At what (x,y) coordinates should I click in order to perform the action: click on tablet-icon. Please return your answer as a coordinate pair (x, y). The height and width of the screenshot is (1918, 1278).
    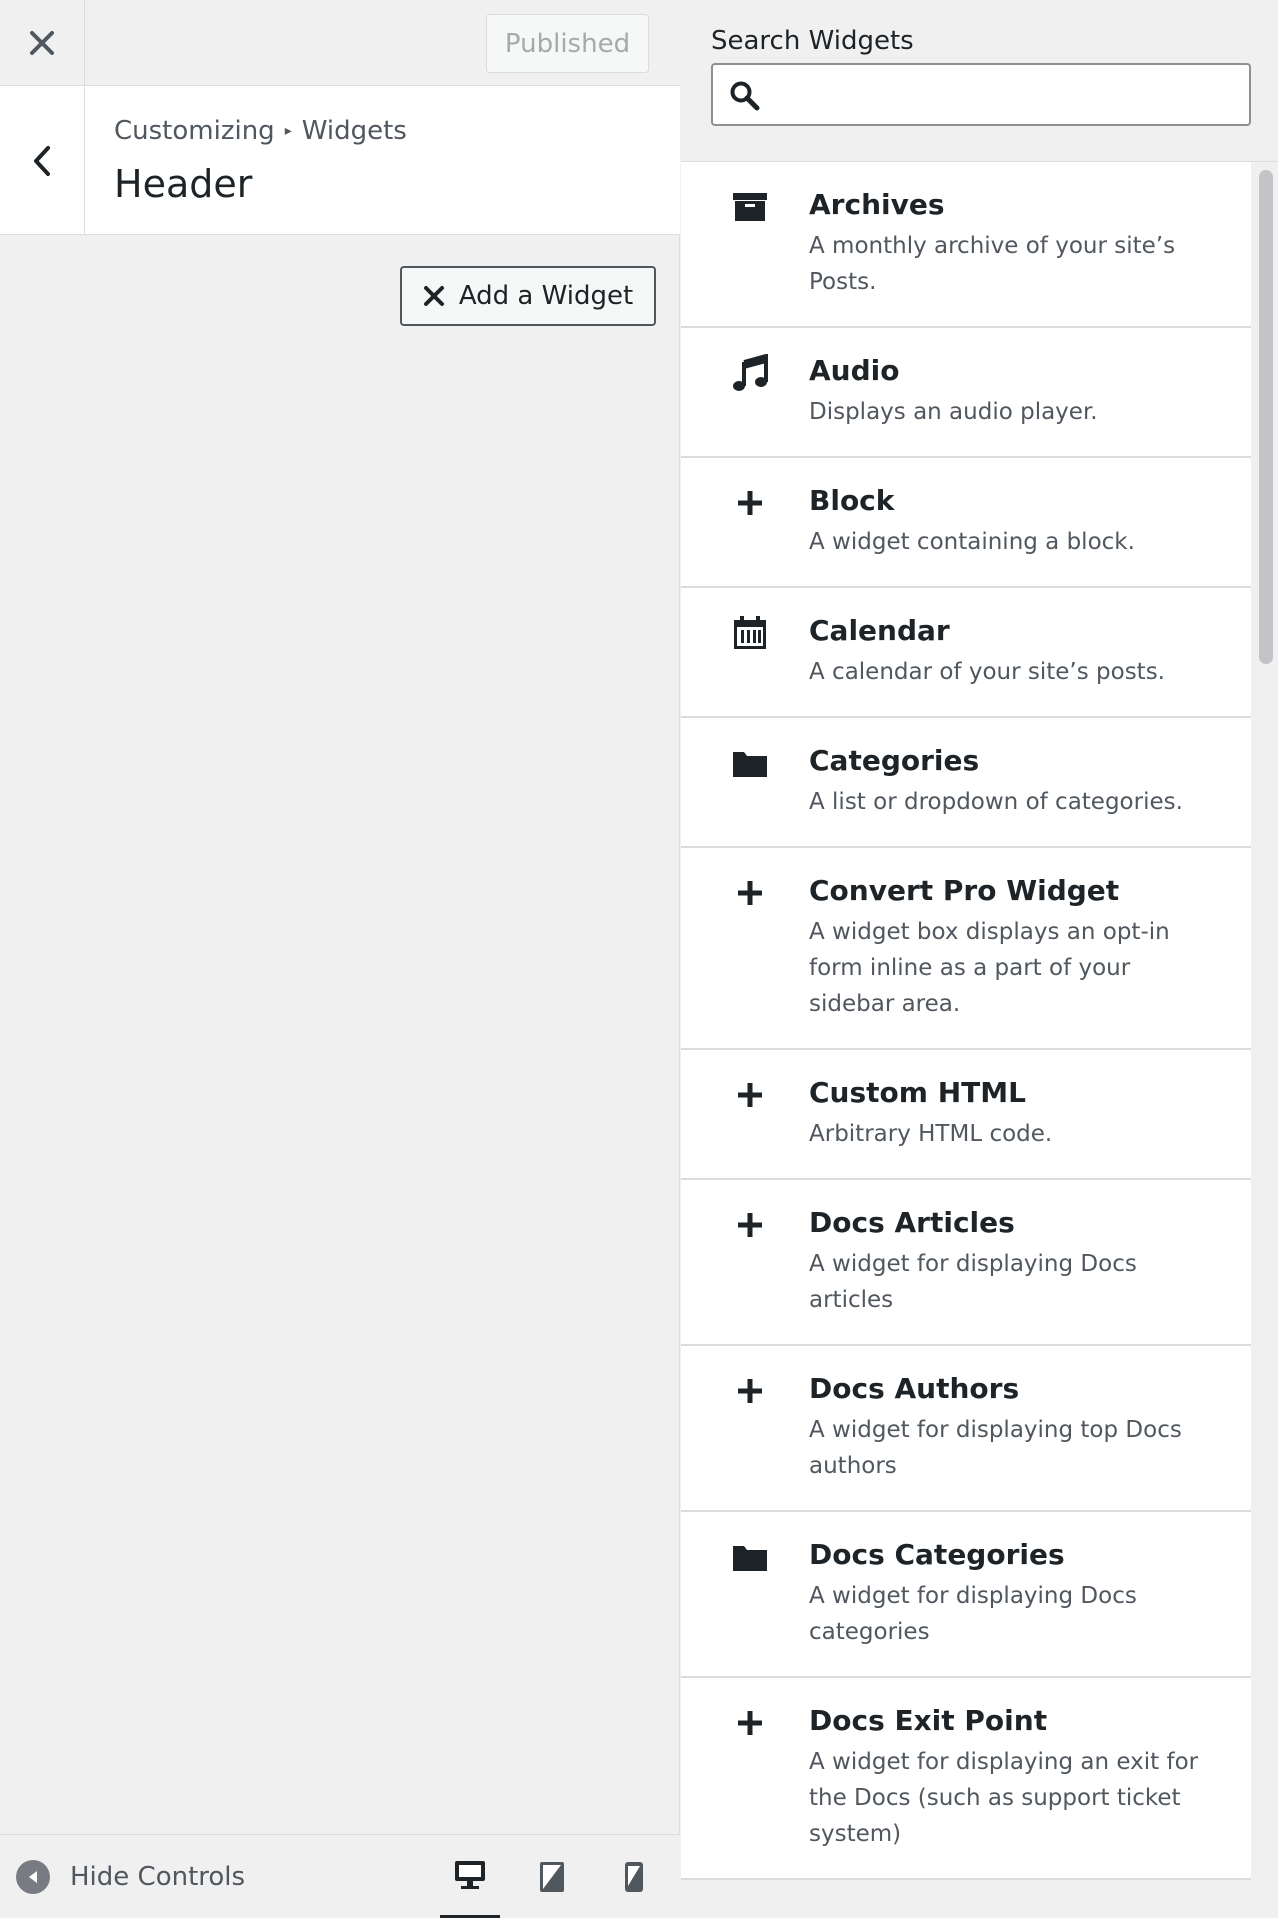
    Looking at the image, I should click on (552, 1877).